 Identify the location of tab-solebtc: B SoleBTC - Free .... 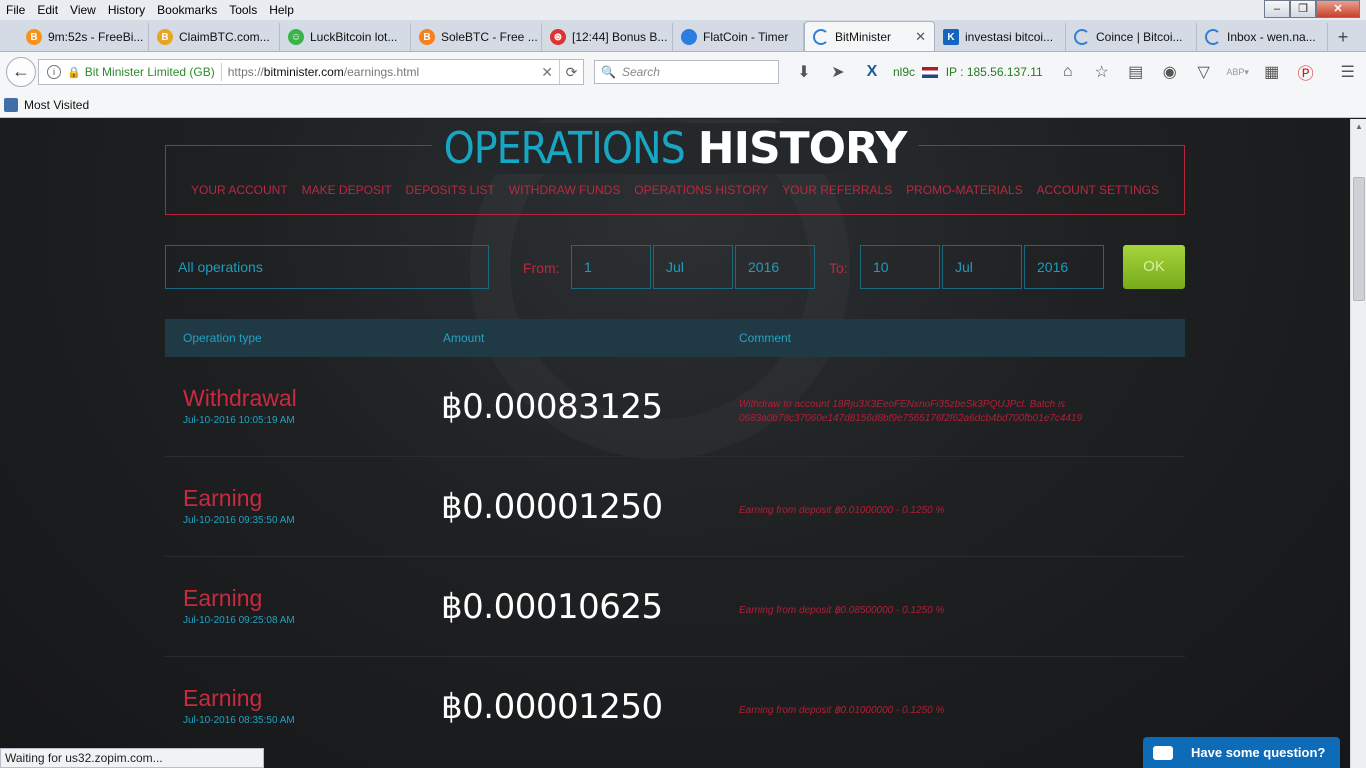
(476, 37).